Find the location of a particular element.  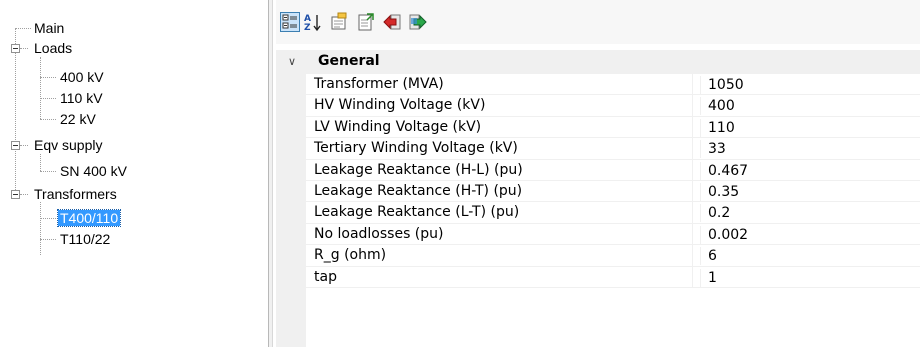

forward-button is located at coordinates (418, 22).